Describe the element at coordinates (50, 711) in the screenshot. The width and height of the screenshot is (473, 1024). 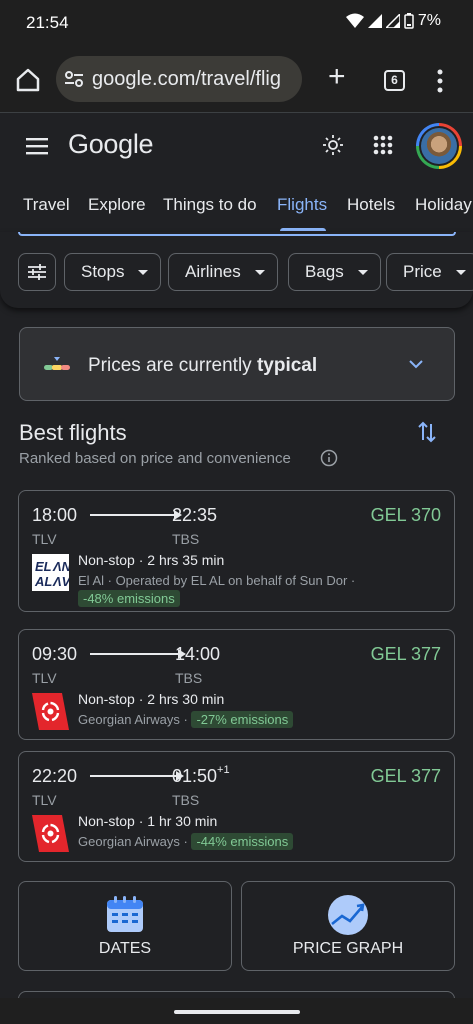
I see `georgian-airways-logo` at that location.